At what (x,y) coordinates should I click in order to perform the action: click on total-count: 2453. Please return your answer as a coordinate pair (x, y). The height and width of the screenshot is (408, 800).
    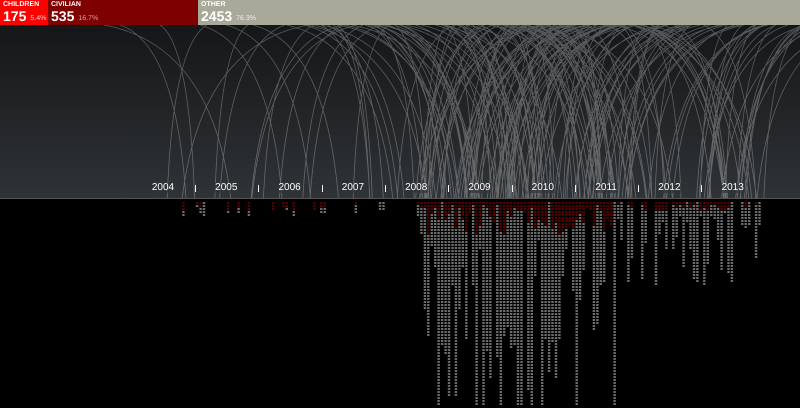
    Looking at the image, I should click on (216, 16).